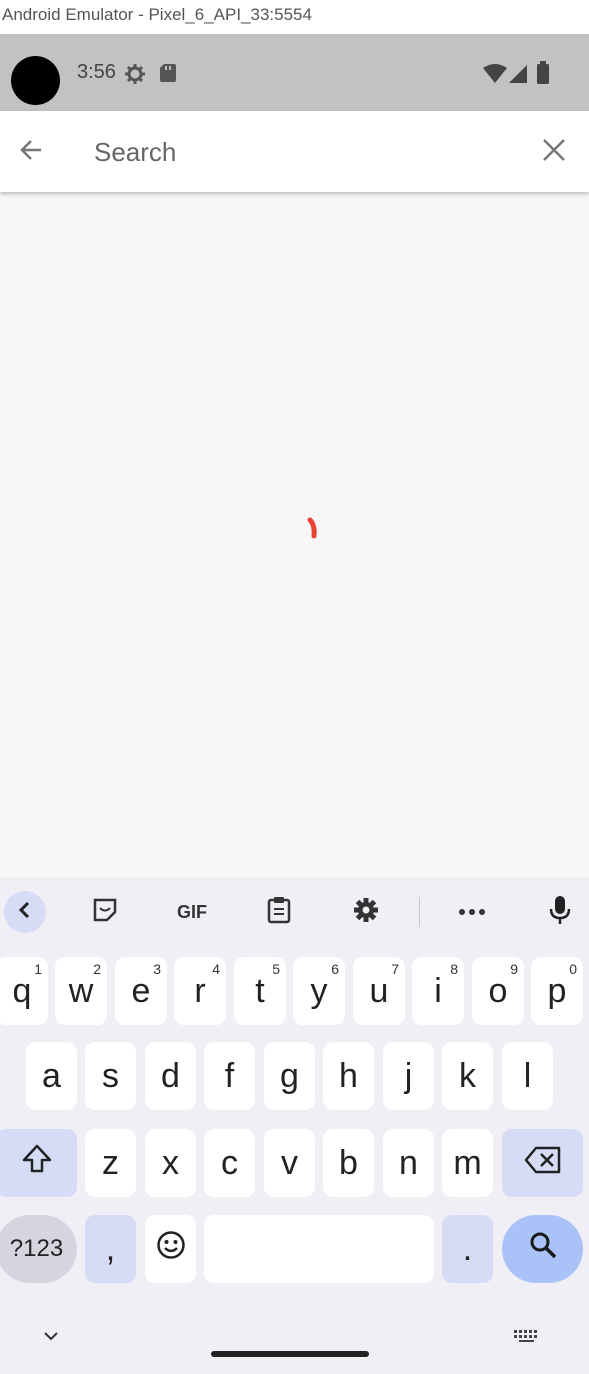 The height and width of the screenshot is (1374, 589). I want to click on clipboard-icon, so click(279, 912).